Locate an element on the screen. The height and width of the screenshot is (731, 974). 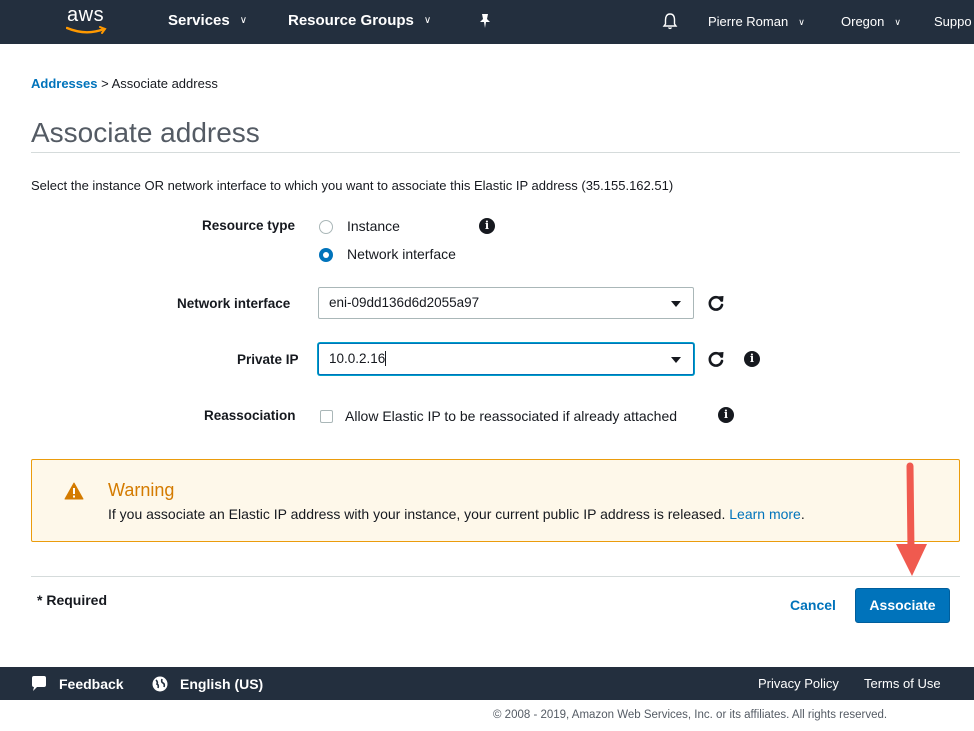
terms-of-use-link: Terms of Use is located at coordinates (902, 683).